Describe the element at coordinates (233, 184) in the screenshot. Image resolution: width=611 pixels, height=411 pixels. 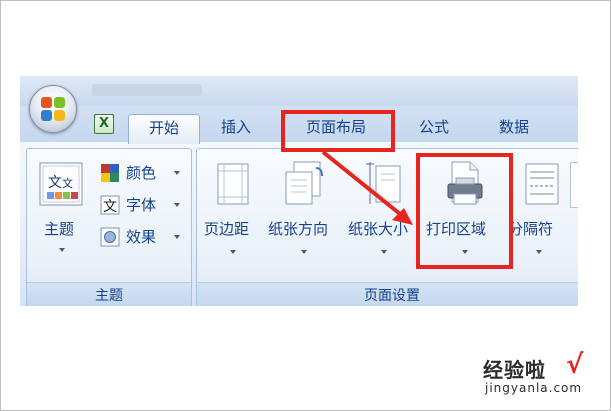
I see `margins-icon` at that location.